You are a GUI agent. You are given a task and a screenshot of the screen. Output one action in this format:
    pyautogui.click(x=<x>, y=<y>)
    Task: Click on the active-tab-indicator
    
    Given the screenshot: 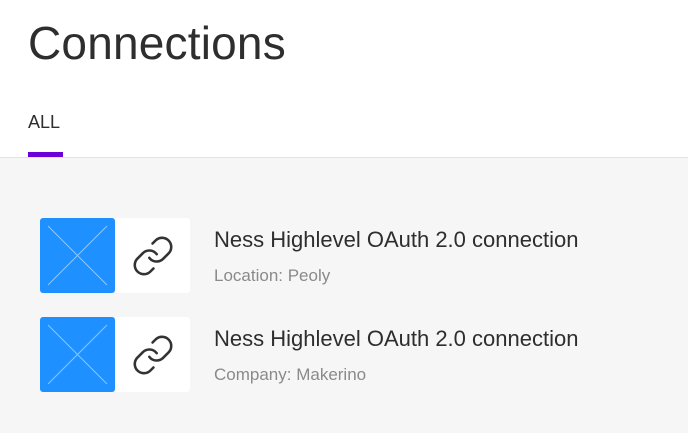 What is the action you would take?
    pyautogui.click(x=45, y=154)
    